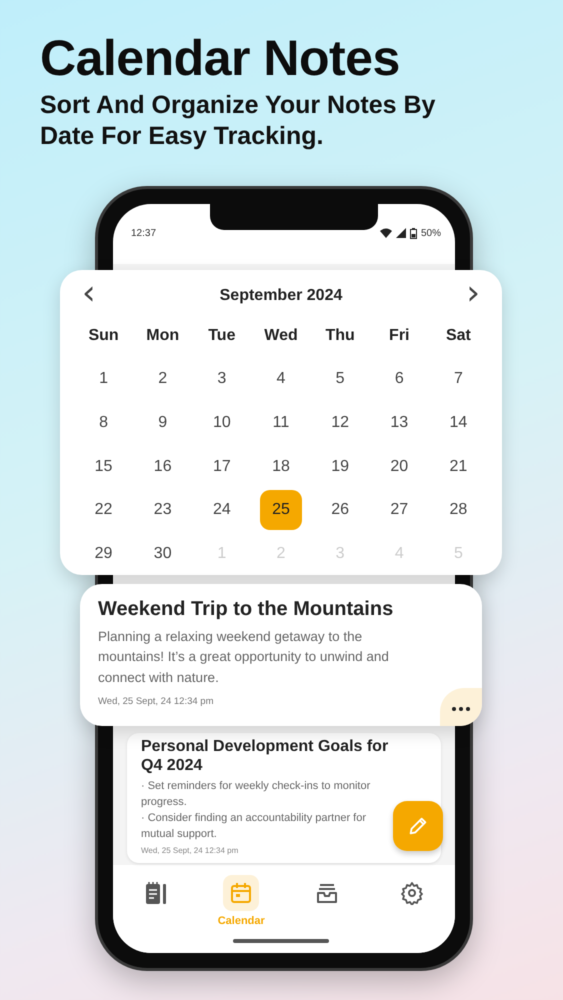 The width and height of the screenshot is (563, 1000). Describe the element at coordinates (221, 422) in the screenshot. I see `calendar-day: 10` at that location.